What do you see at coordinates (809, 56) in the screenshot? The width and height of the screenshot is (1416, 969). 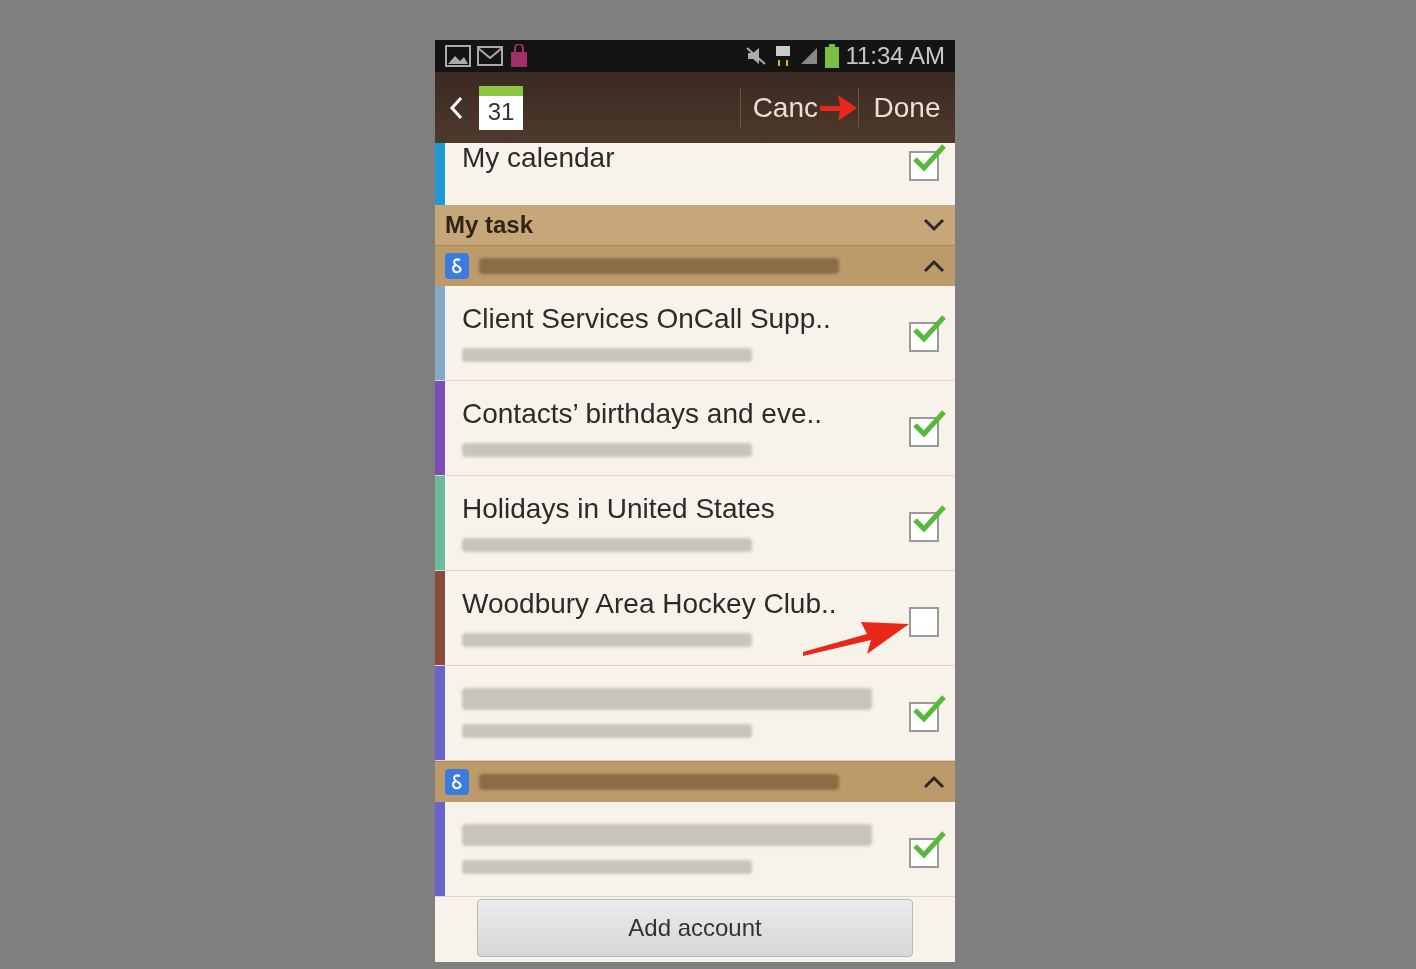 I see `signal-icon` at bounding box center [809, 56].